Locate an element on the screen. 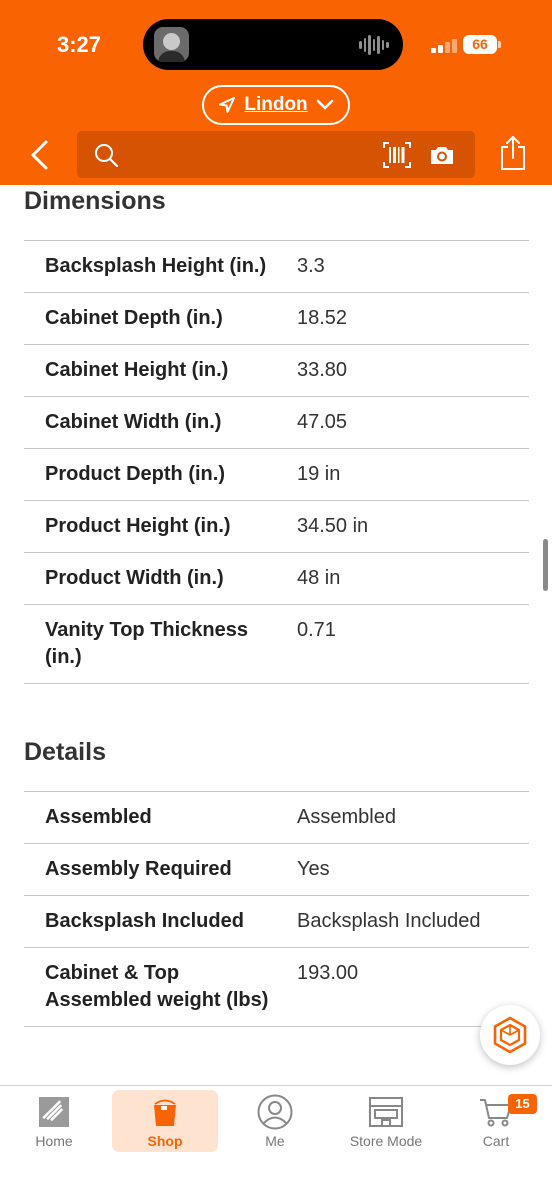  table-row: Product Depth (in.) 19 in is located at coordinates (276, 475).